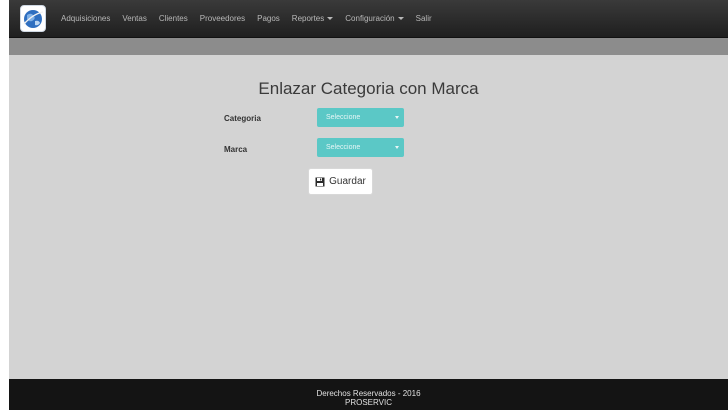 The image size is (728, 410). Describe the element at coordinates (268, 18) in the screenshot. I see `nav-pagos: Pagos` at that location.